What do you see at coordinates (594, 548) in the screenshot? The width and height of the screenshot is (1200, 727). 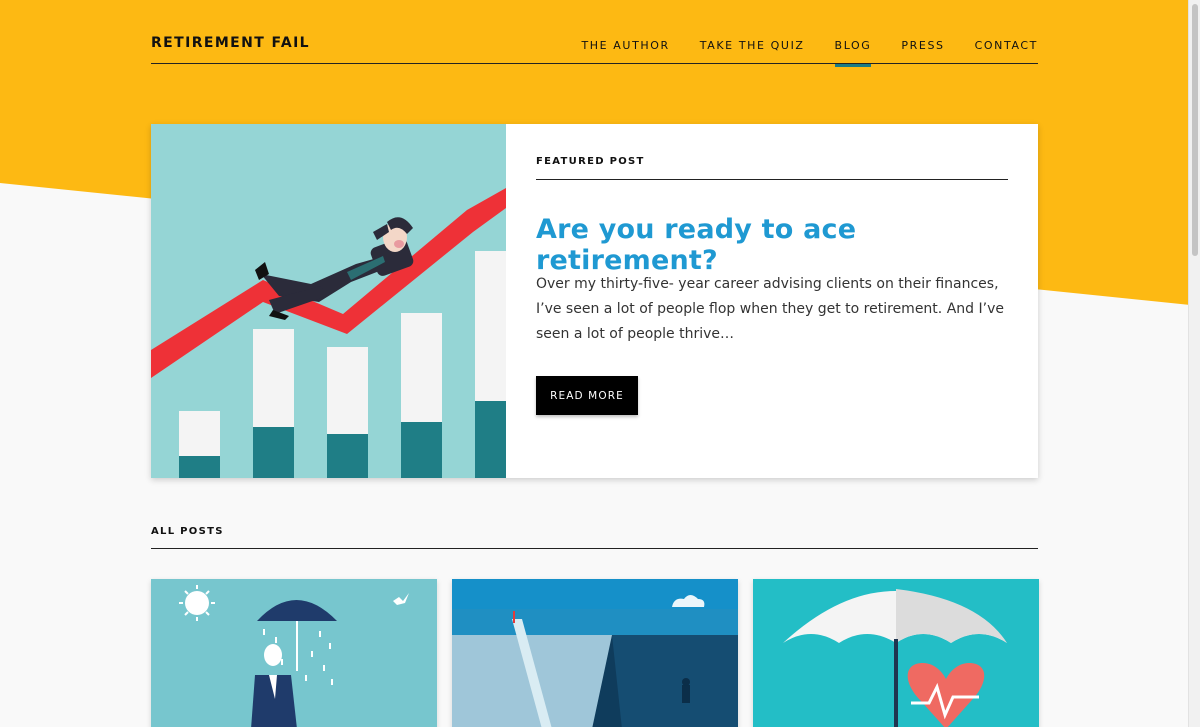 I see `all-posts-divider` at bounding box center [594, 548].